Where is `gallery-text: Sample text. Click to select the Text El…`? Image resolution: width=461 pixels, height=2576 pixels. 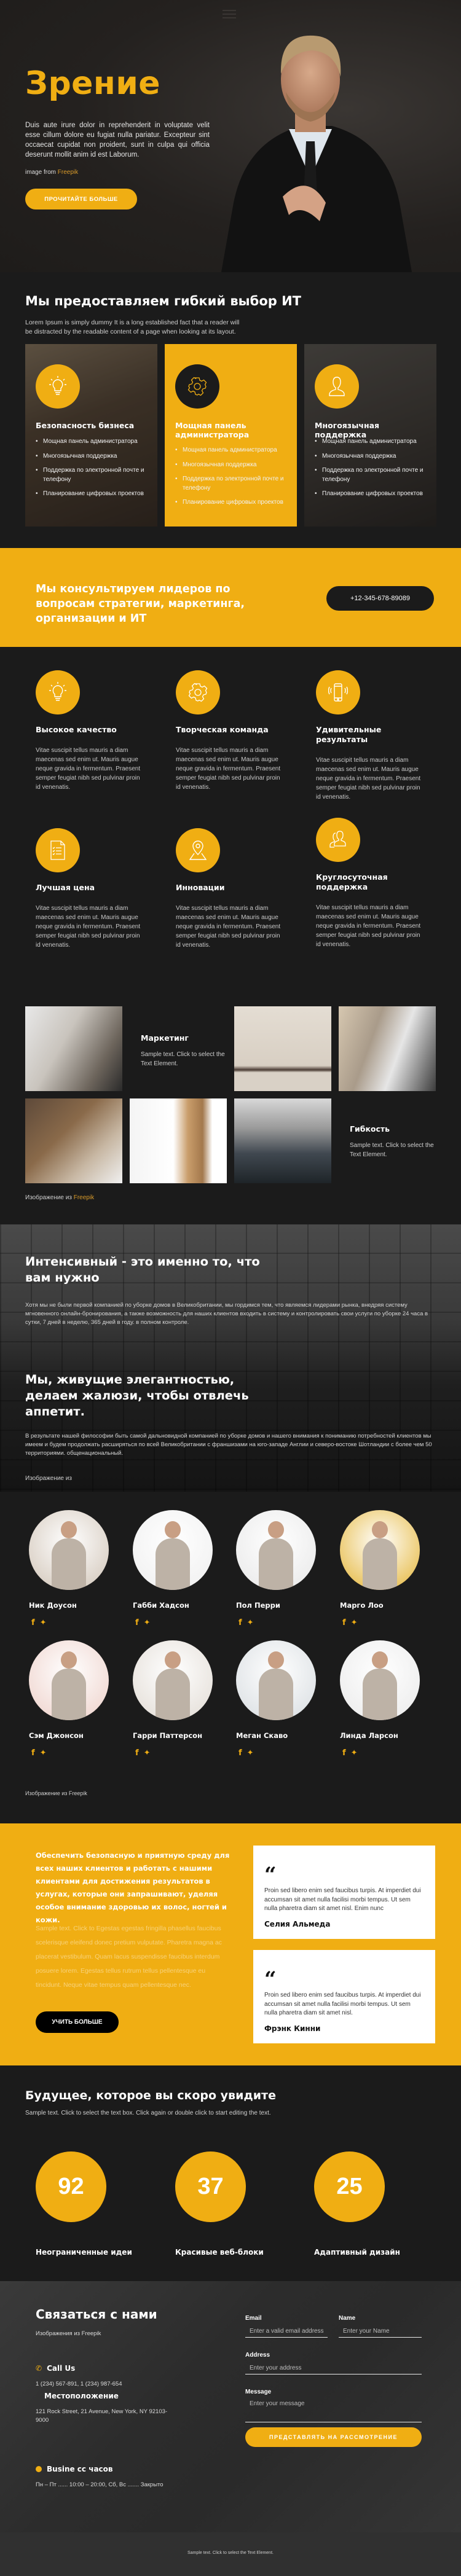
gallery-text: Sample text. Click to select the Text El… is located at coordinates (392, 1150).